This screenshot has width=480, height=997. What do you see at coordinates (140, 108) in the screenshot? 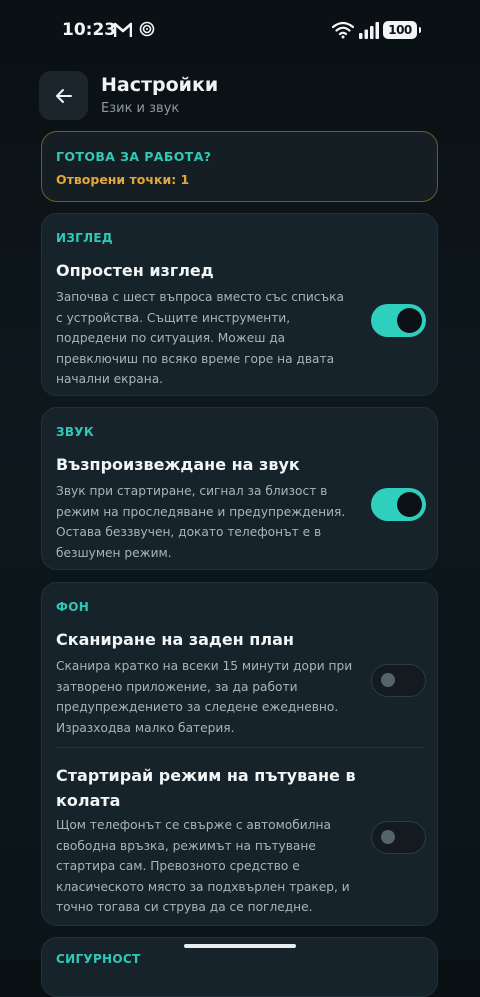
I see `page-subtitle: Език и звук` at bounding box center [140, 108].